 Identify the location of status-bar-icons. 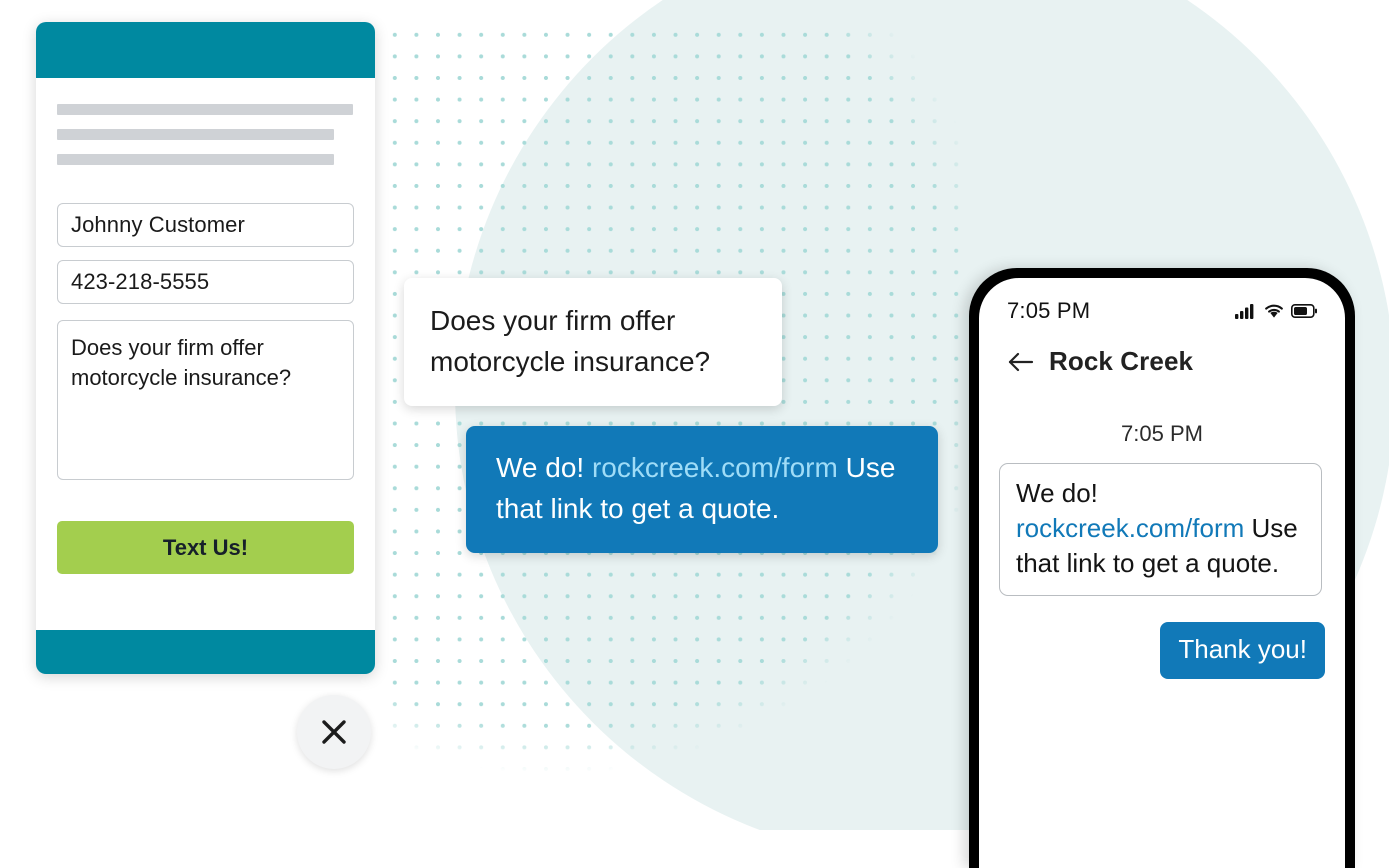
(1276, 311).